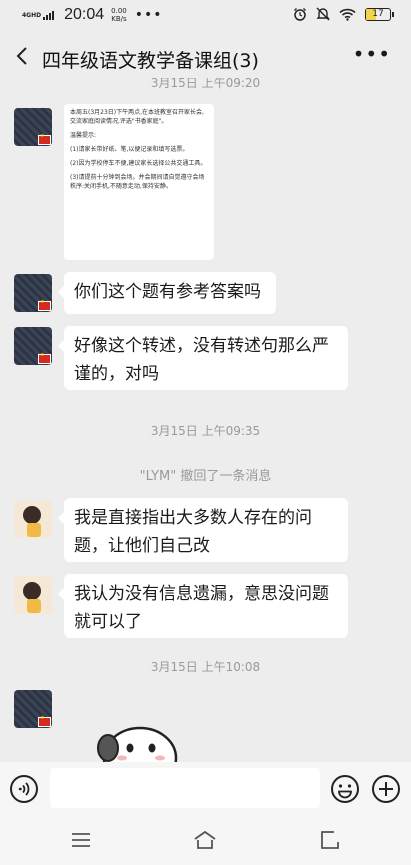 The image size is (411, 865). I want to click on wifi-icon, so click(347, 14).